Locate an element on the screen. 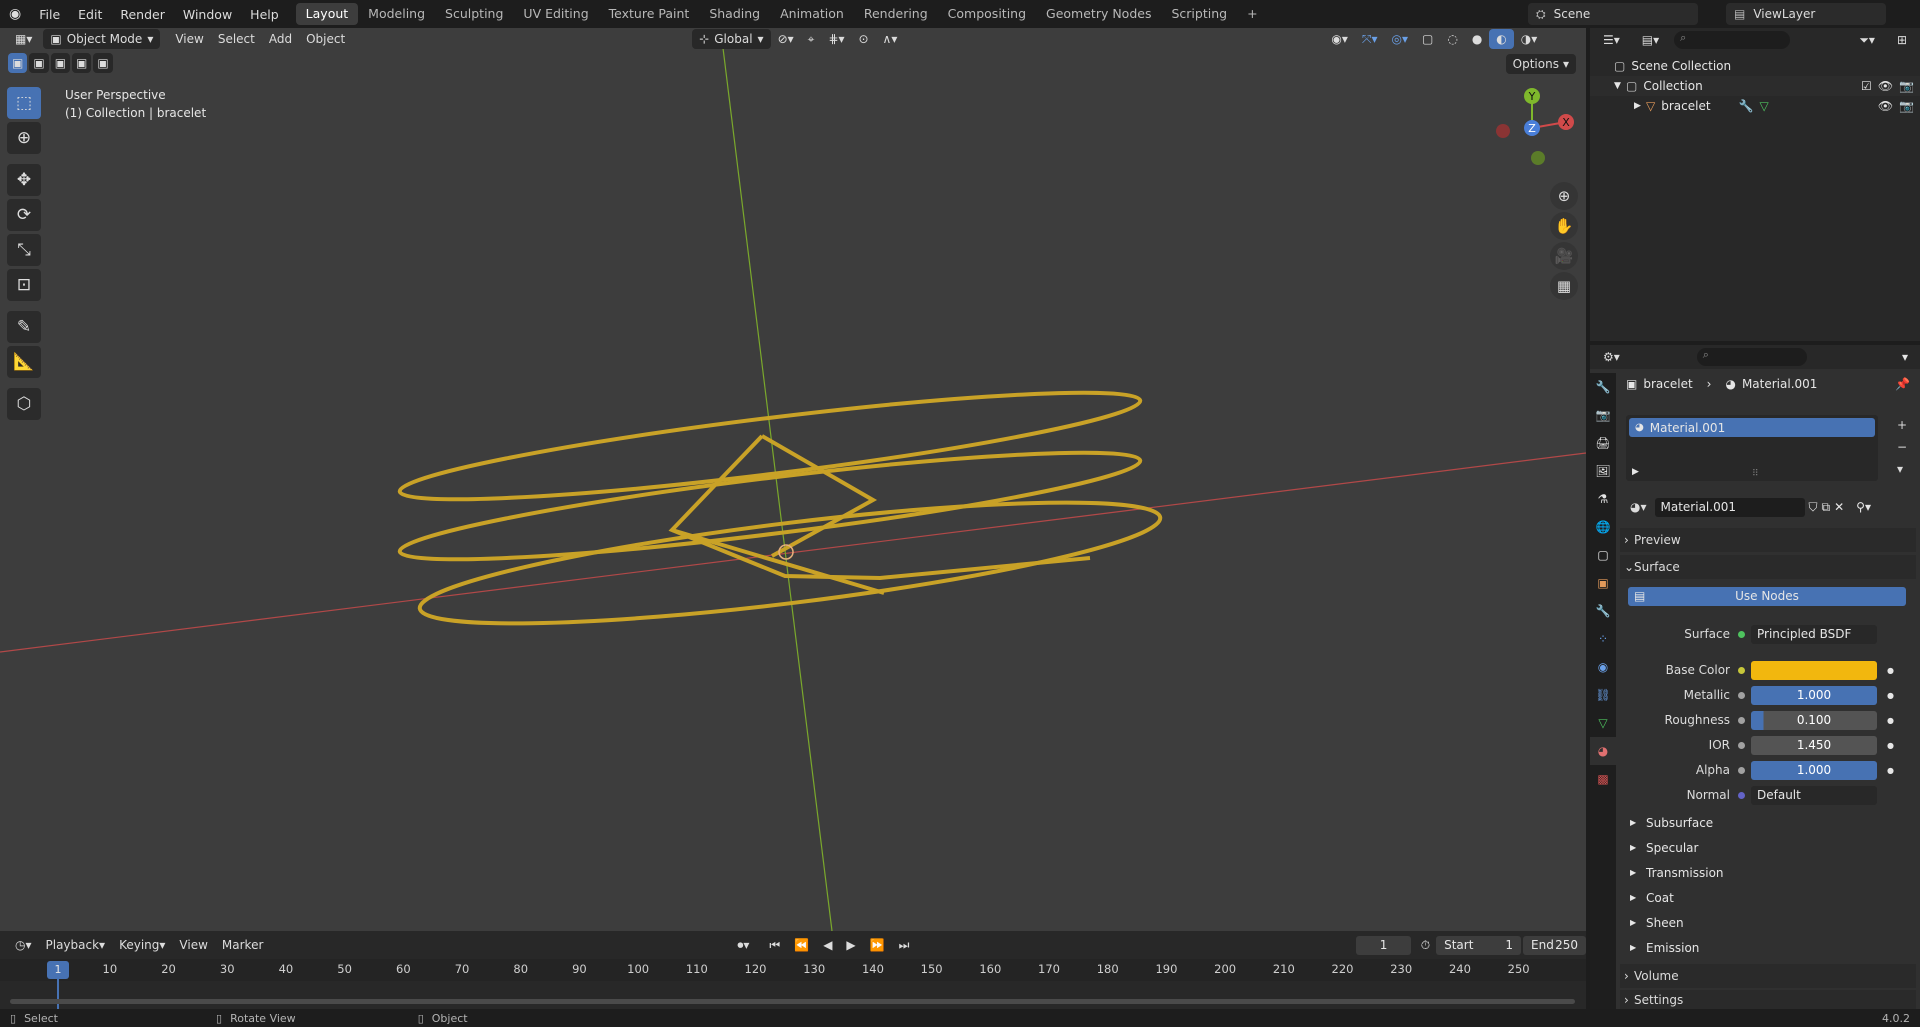 Image resolution: width=1920 pixels, height=1027 pixels. jump-end-icon: ⏭ is located at coordinates (904, 945).